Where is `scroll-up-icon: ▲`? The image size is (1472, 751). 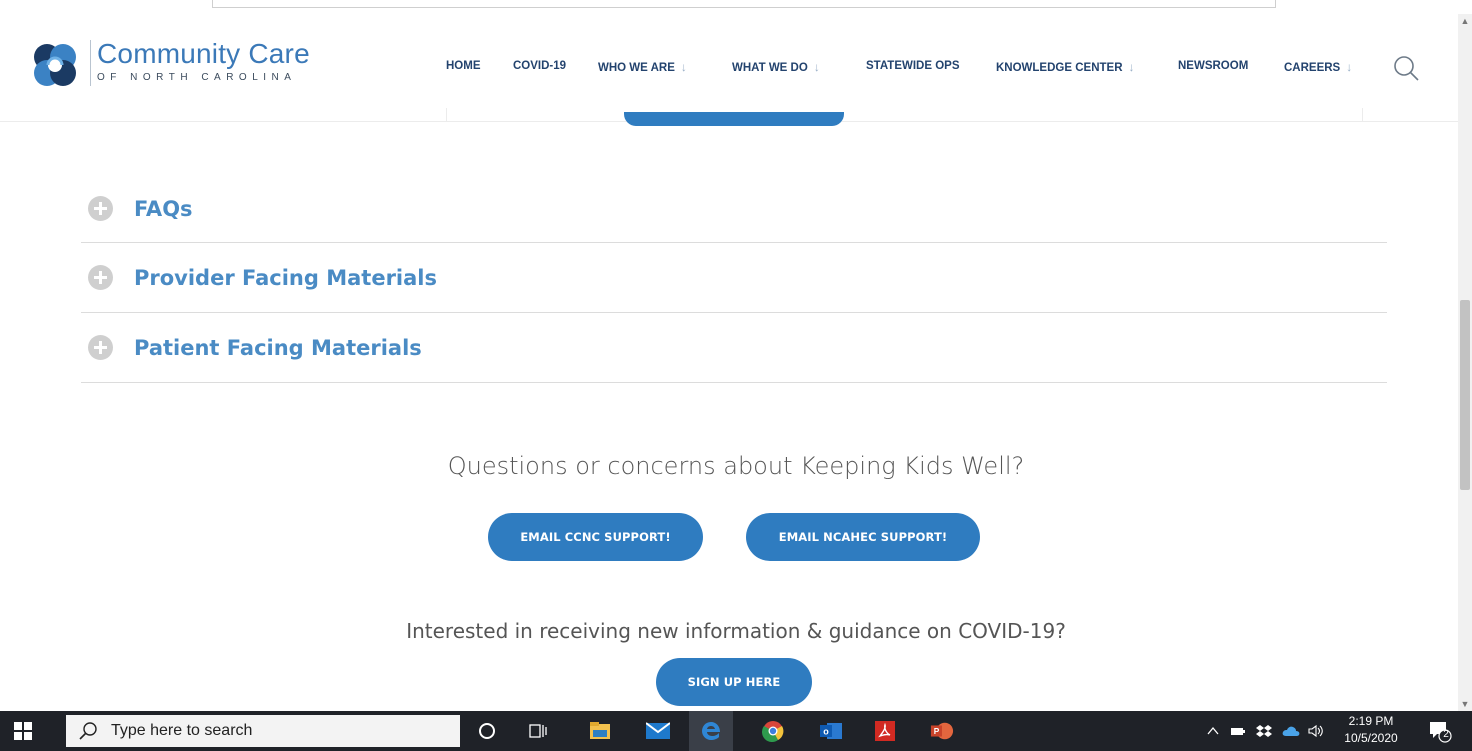 scroll-up-icon: ▲ is located at coordinates (1465, 21).